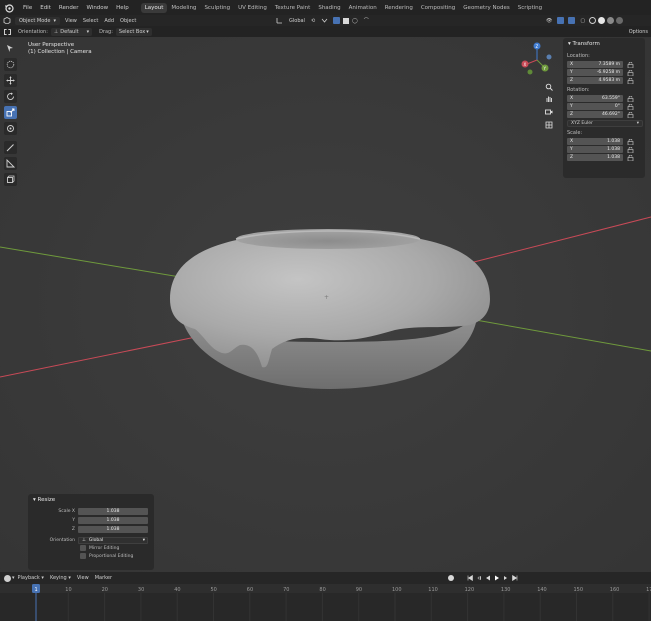 The image size is (651, 621). I want to click on measure-icon, so click(10, 163).